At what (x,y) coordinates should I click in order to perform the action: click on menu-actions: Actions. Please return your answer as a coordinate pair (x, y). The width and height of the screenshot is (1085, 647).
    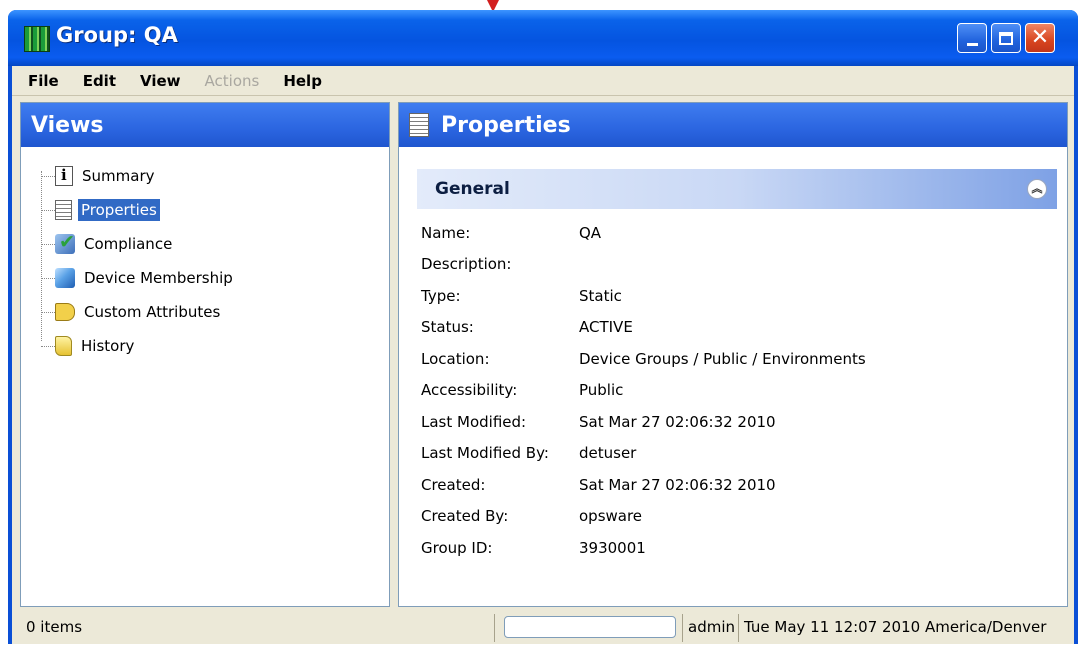
    Looking at the image, I should click on (232, 80).